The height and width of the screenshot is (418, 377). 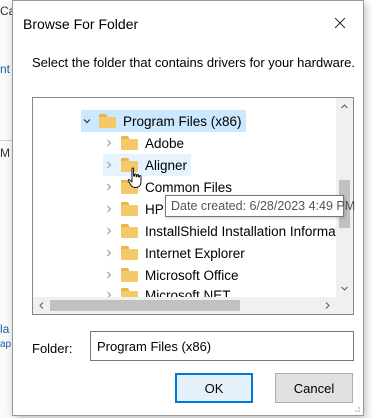 I want to click on close-button, so click(x=340, y=23).